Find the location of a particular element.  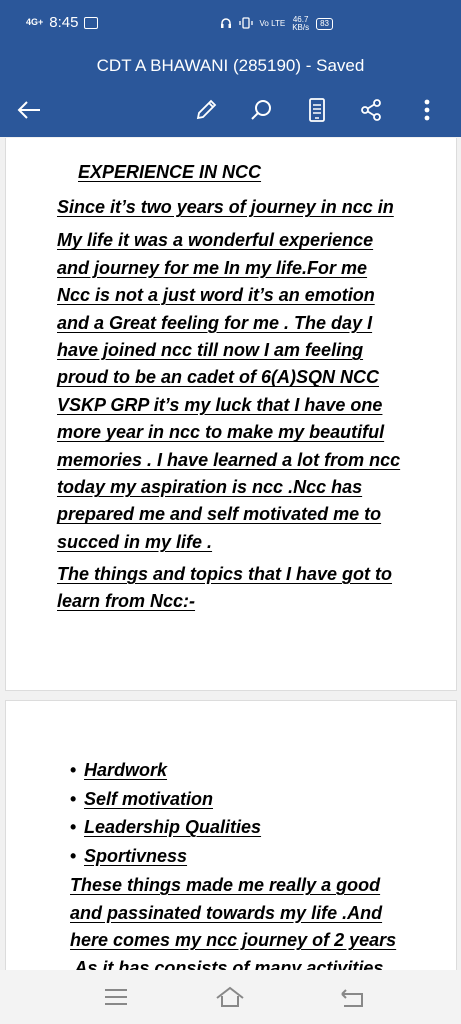

pencil-icon is located at coordinates (206, 110).